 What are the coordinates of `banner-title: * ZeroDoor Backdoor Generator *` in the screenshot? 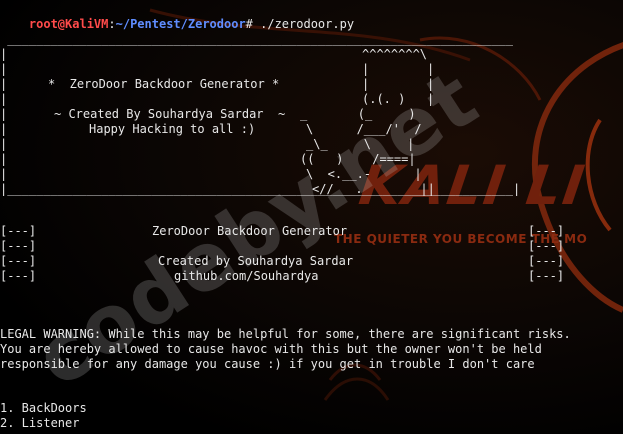 It's located at (164, 84).